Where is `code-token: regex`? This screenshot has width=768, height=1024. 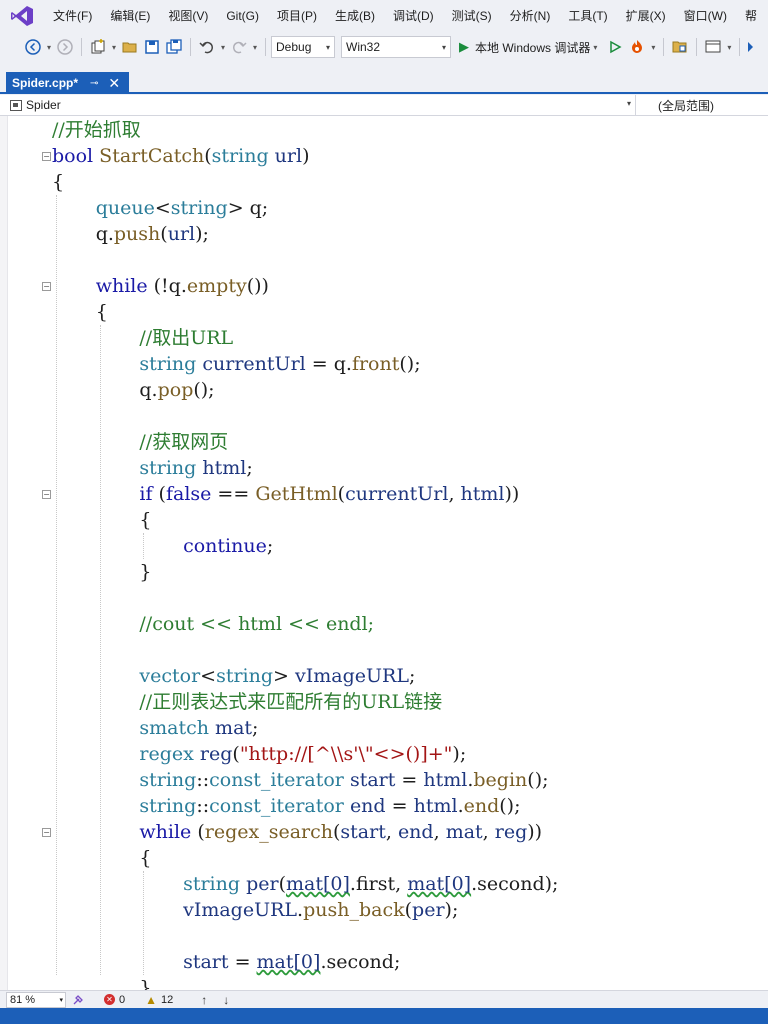
code-token: regex is located at coordinates (166, 754).